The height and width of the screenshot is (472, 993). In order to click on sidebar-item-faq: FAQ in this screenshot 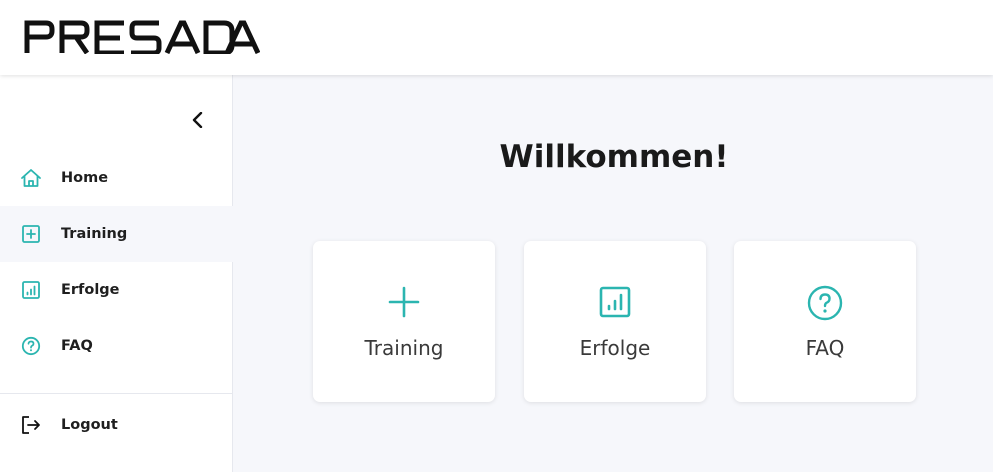, I will do `click(116, 346)`.